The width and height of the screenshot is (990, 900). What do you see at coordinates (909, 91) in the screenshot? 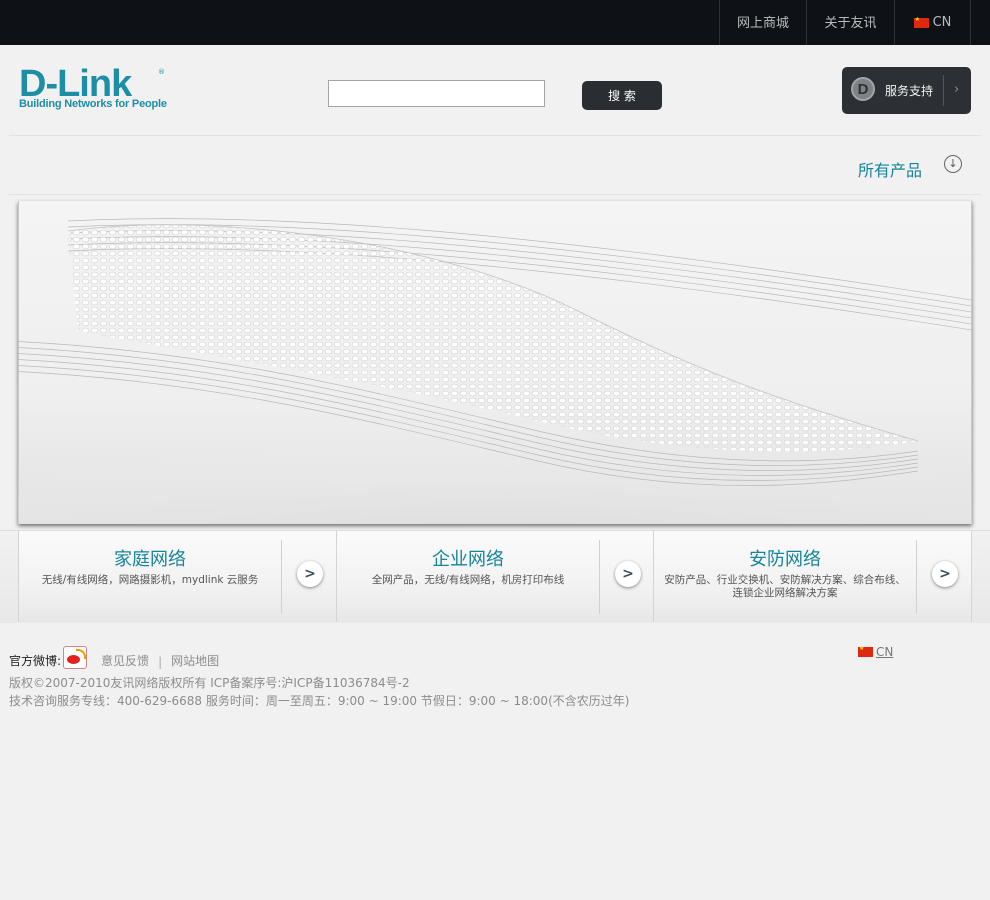
I see `service-support-label: 服务支持` at bounding box center [909, 91].